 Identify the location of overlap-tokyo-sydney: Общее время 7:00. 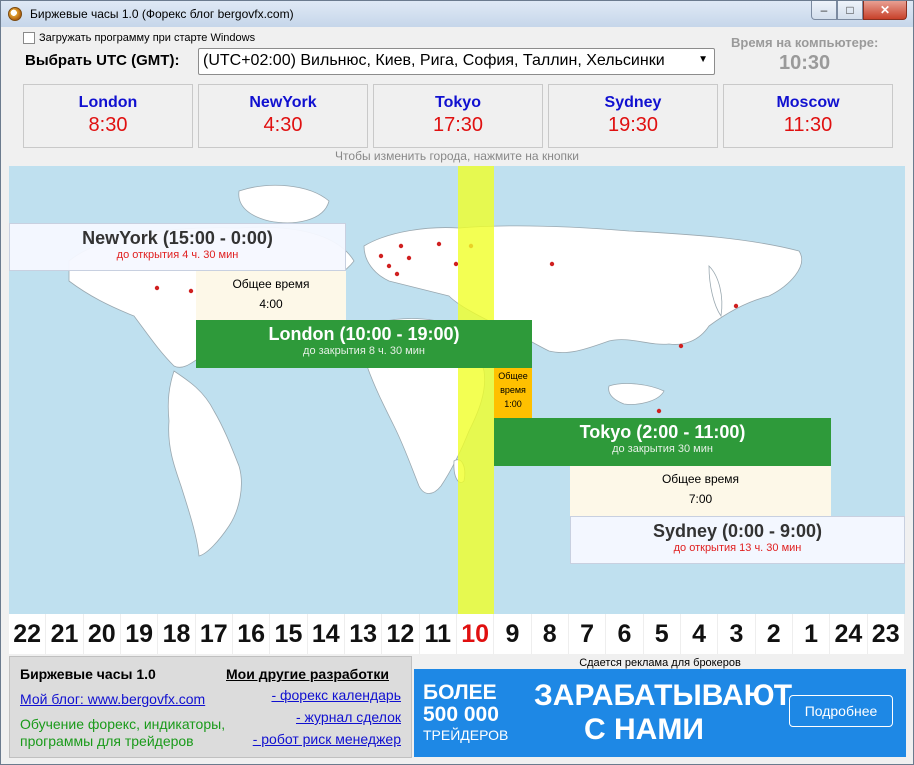
(700, 491).